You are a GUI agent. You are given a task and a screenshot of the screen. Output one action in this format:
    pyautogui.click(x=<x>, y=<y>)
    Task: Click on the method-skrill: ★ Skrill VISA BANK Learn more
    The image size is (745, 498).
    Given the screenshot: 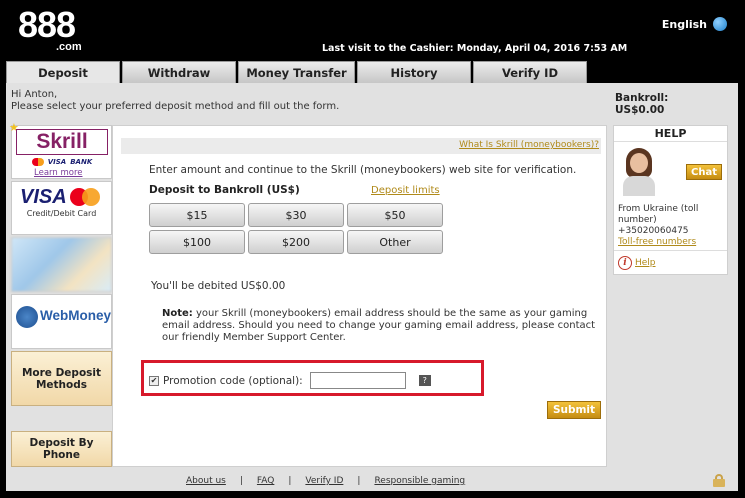 What is the action you would take?
    pyautogui.click(x=60, y=150)
    